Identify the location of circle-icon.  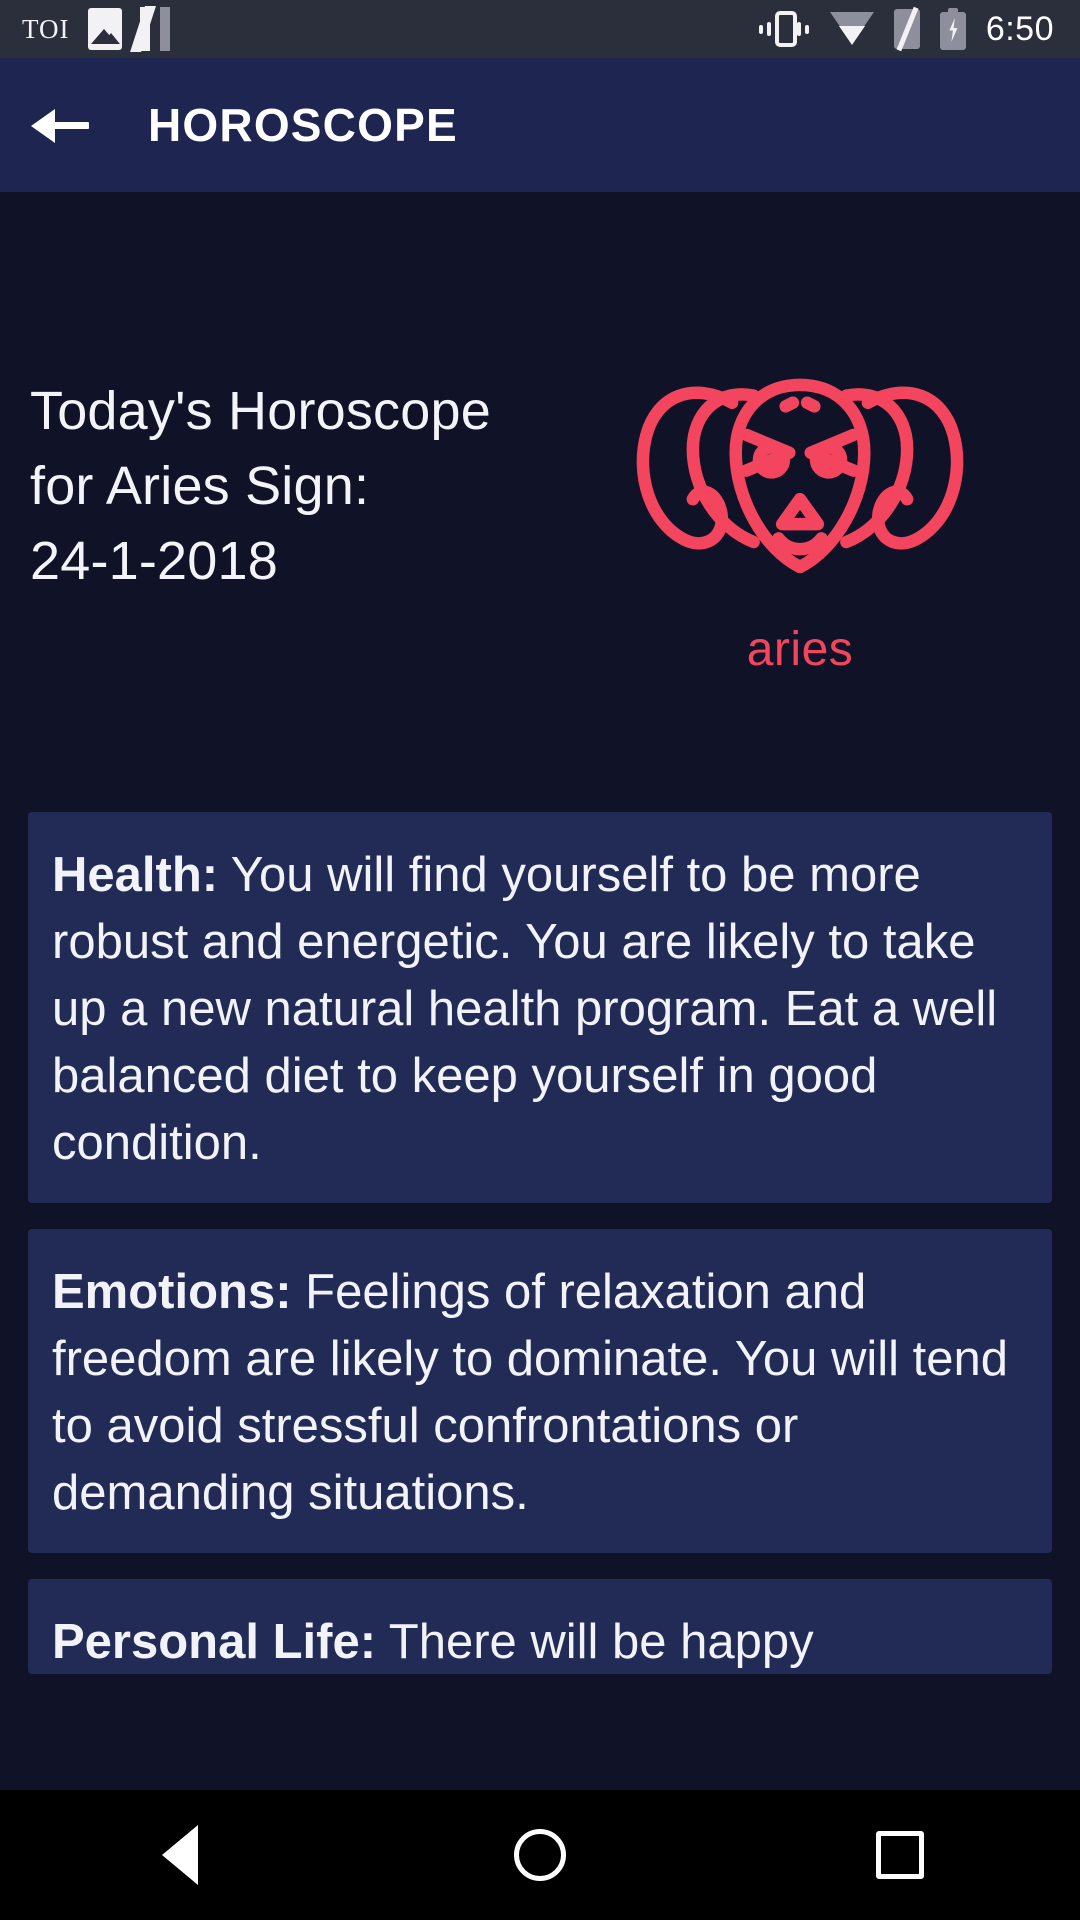
(540, 1855).